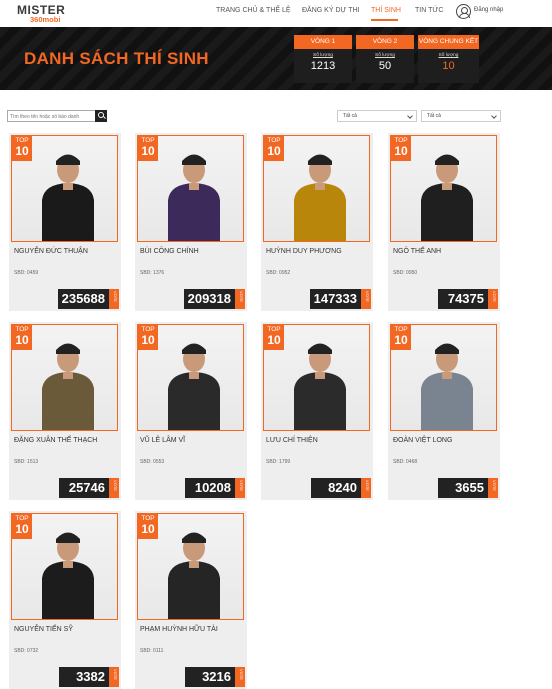 The width and height of the screenshot is (552, 689). What do you see at coordinates (323, 59) in the screenshot?
I see `round-1-box: VÒNG 1 Số lượng 1213` at bounding box center [323, 59].